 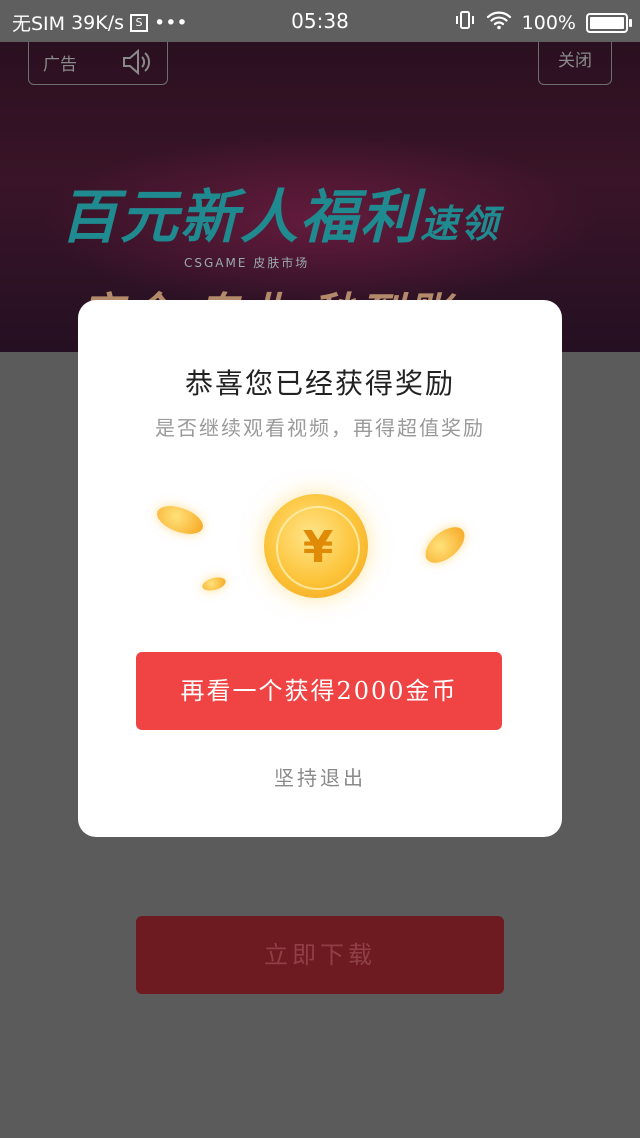 What do you see at coordinates (548, 22) in the screenshot?
I see `battery-percent: 100%` at bounding box center [548, 22].